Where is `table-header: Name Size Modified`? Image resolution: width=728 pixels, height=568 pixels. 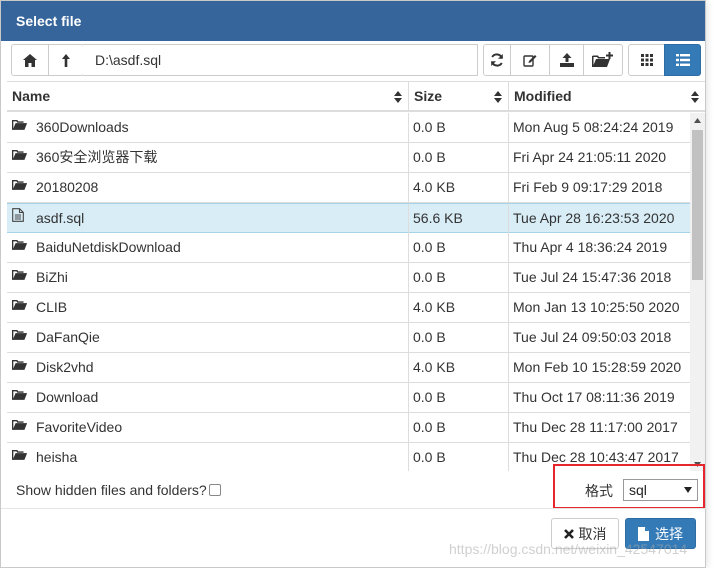
table-header: Name Size Modified is located at coordinates (356, 97).